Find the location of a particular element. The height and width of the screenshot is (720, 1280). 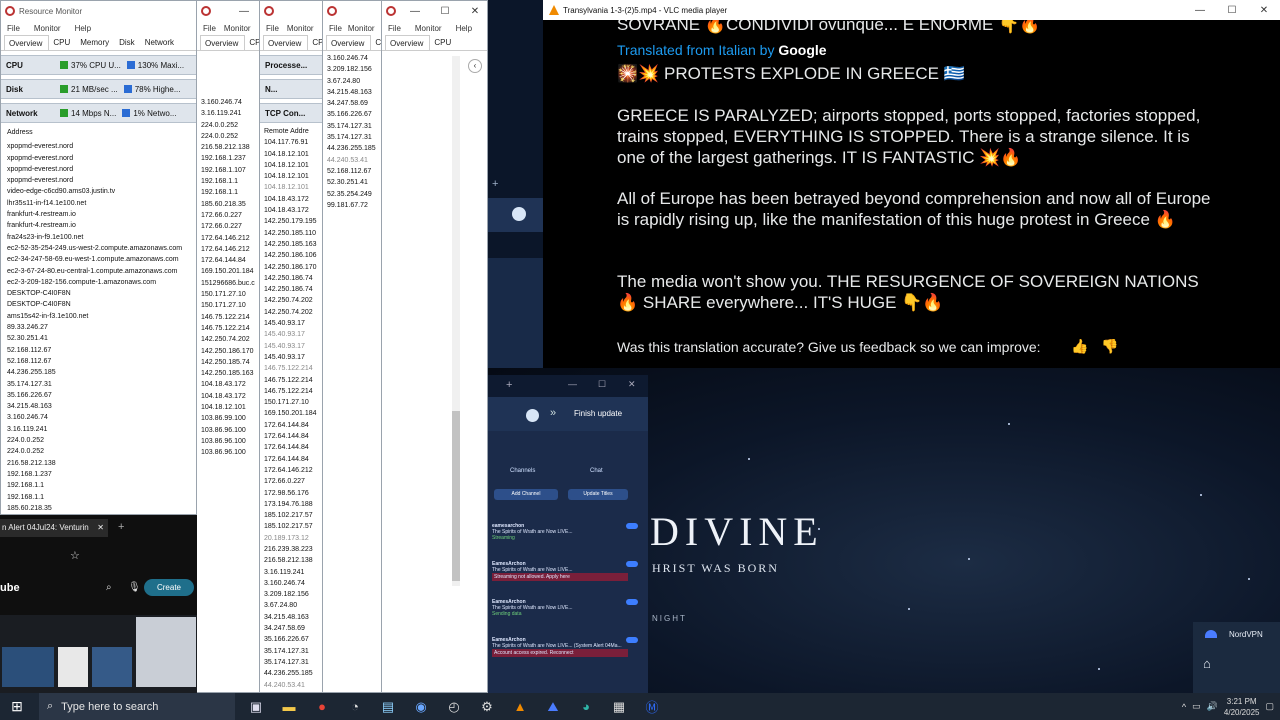

list-item: DESKTOP-C4I0F8N is located at coordinates (101, 293).